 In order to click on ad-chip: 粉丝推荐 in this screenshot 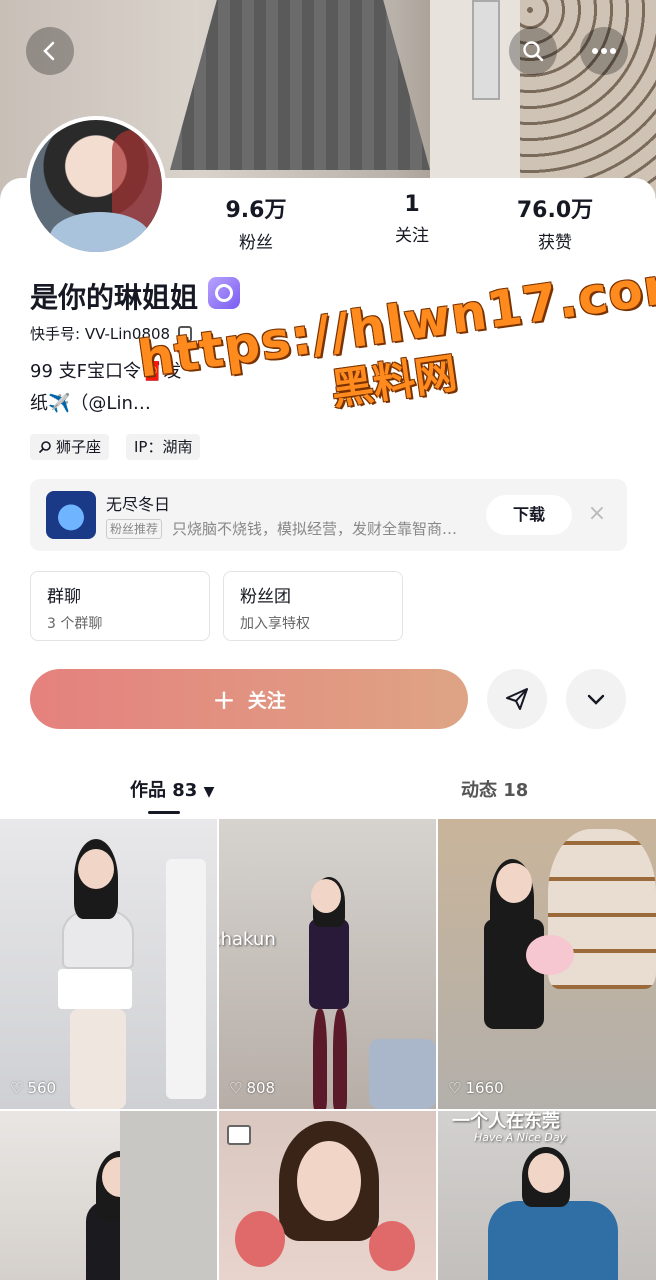, I will do `click(134, 529)`.